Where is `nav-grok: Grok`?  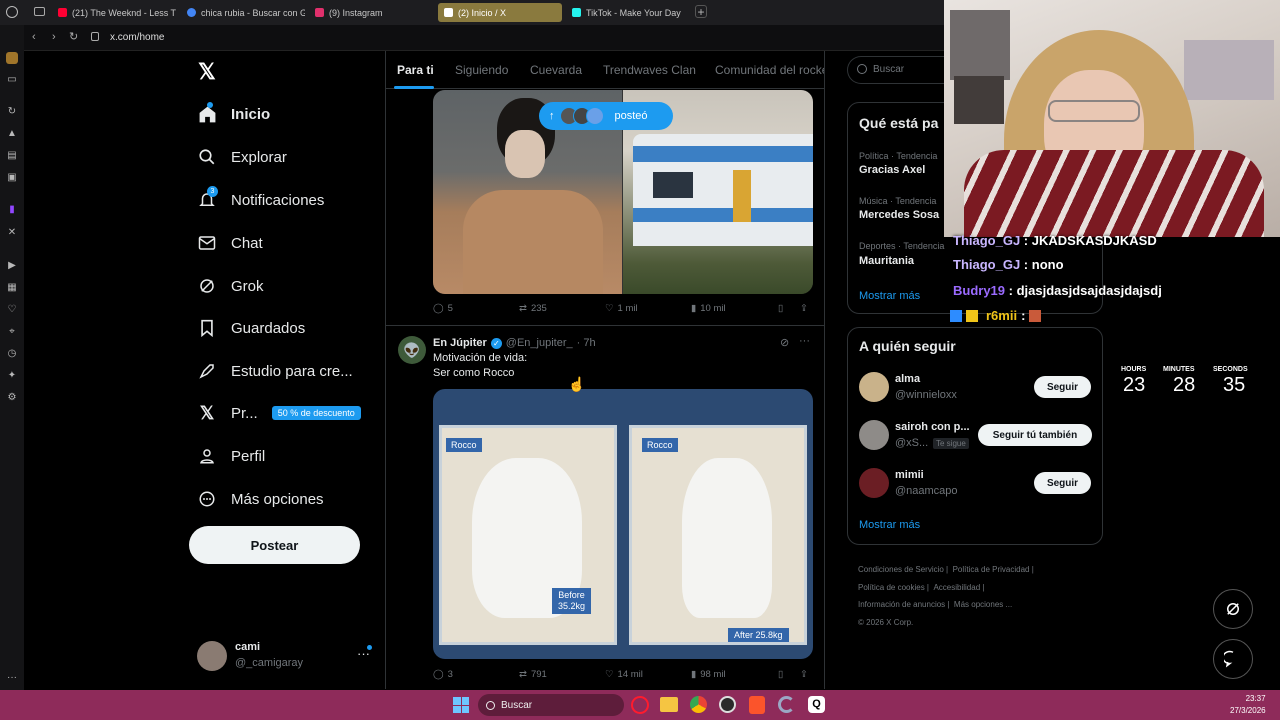
nav-grok: Grok is located at coordinates (230, 286).